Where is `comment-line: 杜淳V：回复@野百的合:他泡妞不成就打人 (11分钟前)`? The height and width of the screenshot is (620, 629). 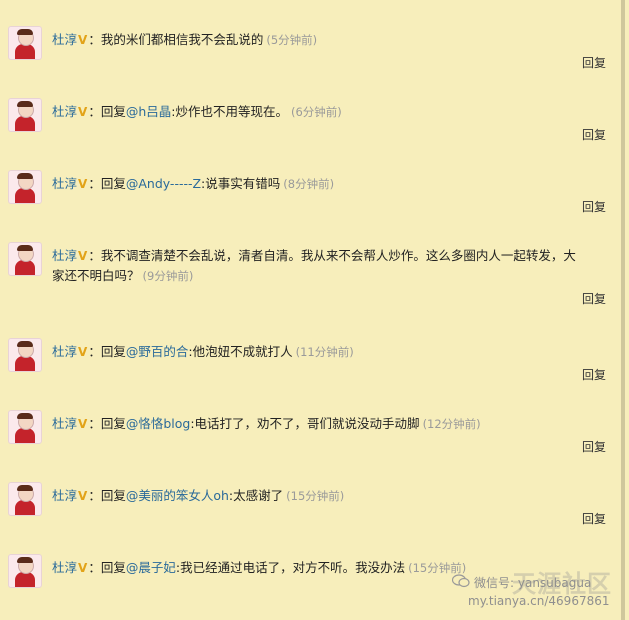 comment-line: 杜淳V：回复@野百的合:他泡妞不成就打人 (11分钟前) is located at coordinates (332, 352).